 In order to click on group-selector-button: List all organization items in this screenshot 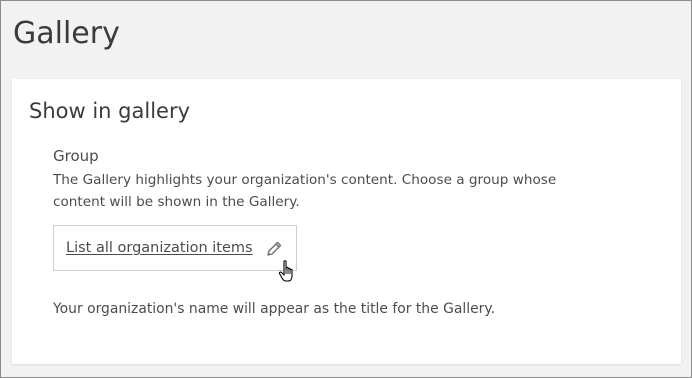, I will do `click(175, 248)`.